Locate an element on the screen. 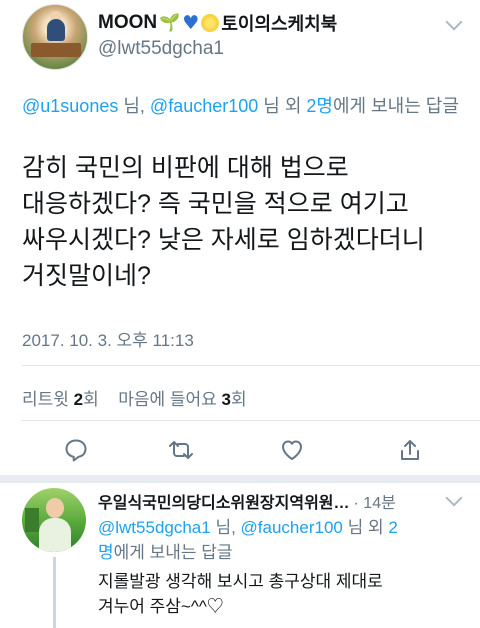 The width and height of the screenshot is (480, 628). tweet-text-line: 감히 국민의 비판에 대해 법으로 is located at coordinates (185, 168).